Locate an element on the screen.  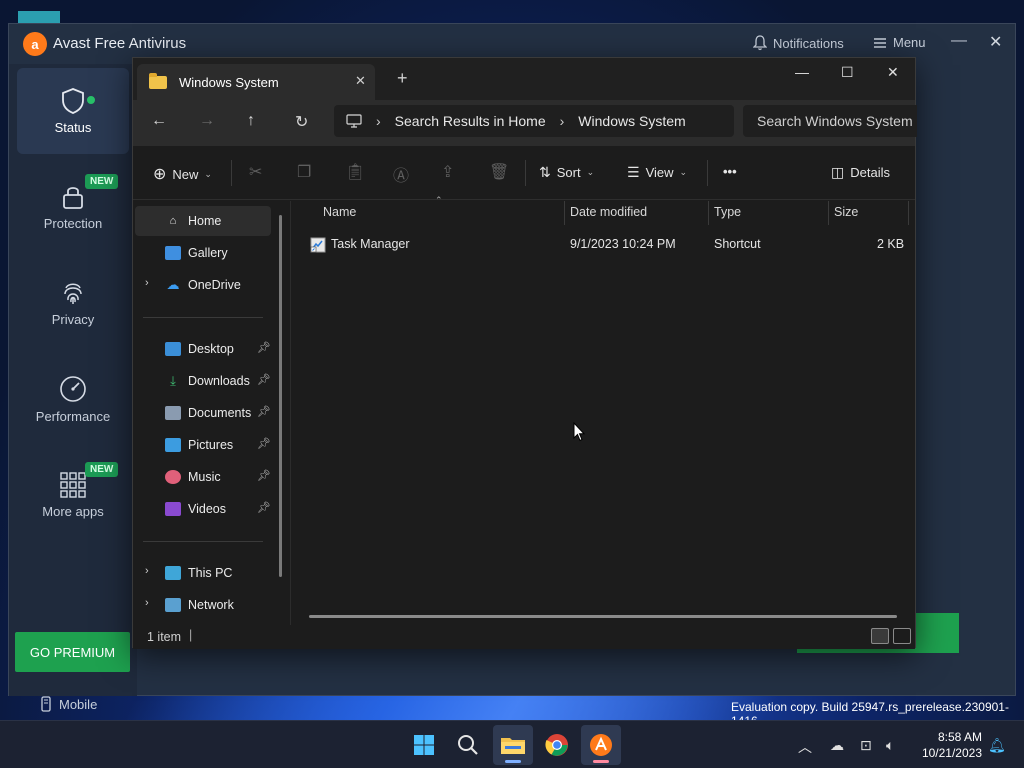
nav-item-desktop: Desktop 📌︎ is located at coordinates (203, 349).